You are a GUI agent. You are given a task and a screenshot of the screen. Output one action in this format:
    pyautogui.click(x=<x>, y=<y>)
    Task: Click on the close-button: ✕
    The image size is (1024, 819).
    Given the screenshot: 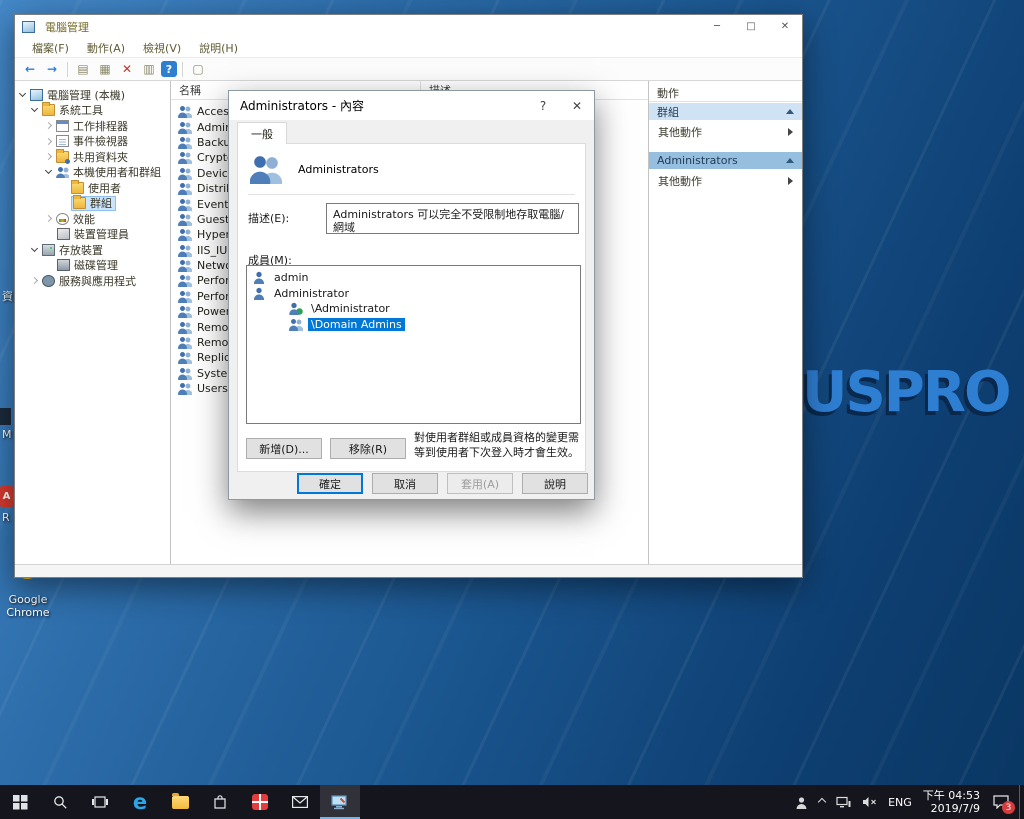 What is the action you would take?
    pyautogui.click(x=785, y=26)
    